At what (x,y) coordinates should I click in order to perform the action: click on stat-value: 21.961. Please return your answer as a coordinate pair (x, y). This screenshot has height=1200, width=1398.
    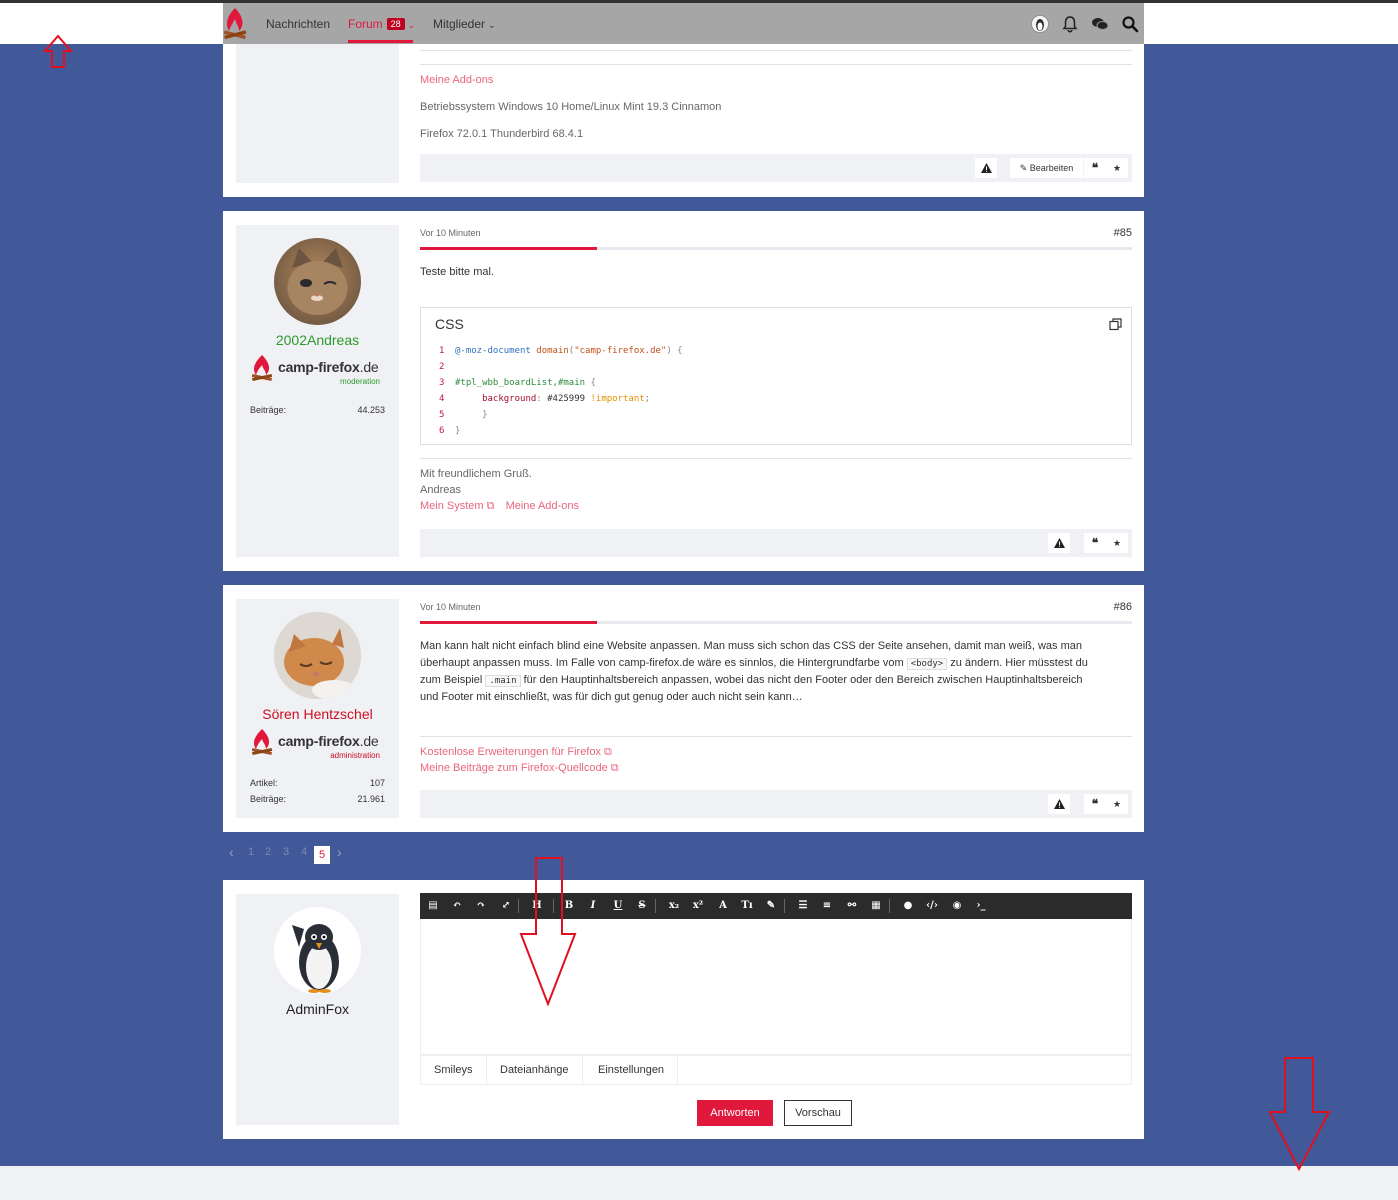
    Looking at the image, I should click on (371, 799).